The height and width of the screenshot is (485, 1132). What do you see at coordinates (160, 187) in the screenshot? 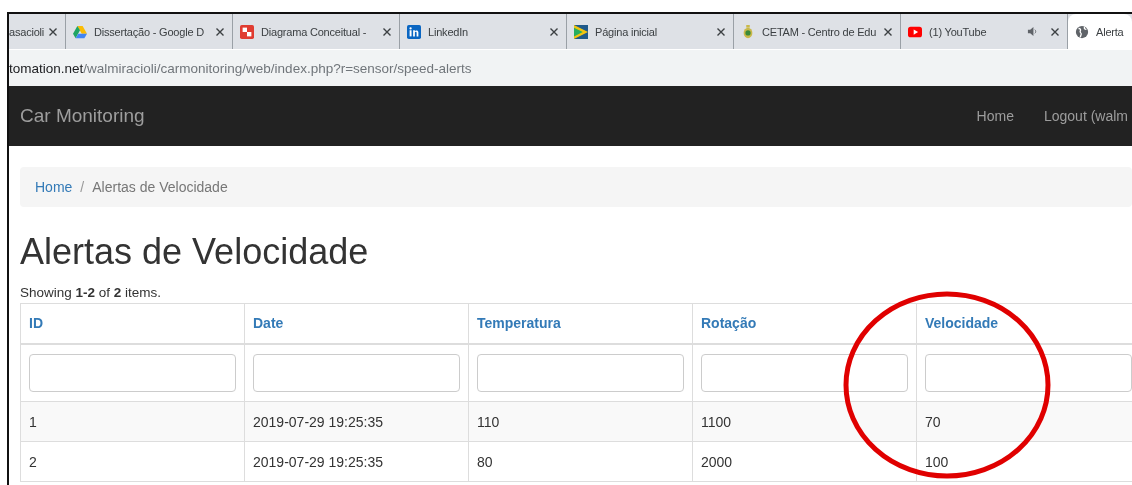
I see `breadcrumb-current: Alertas de Velocidade` at bounding box center [160, 187].